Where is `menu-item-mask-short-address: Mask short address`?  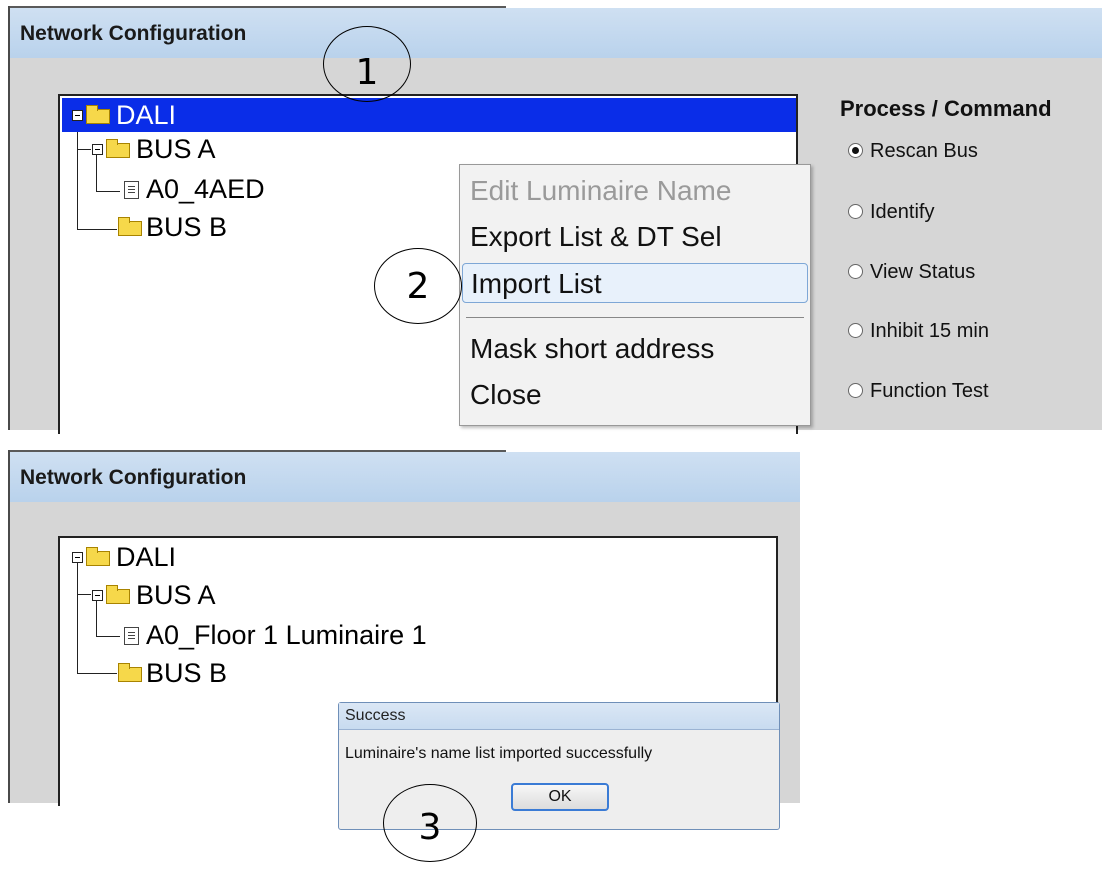 menu-item-mask-short-address: Mask short address is located at coordinates (635, 349).